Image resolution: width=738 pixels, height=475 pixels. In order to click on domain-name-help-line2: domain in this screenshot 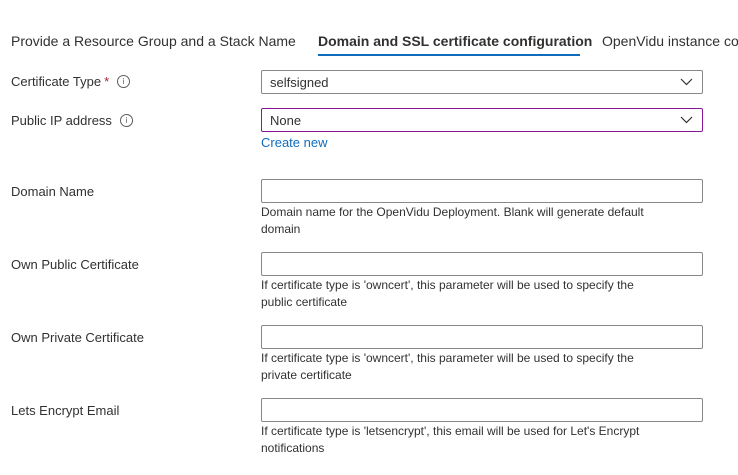, I will do `click(281, 229)`.